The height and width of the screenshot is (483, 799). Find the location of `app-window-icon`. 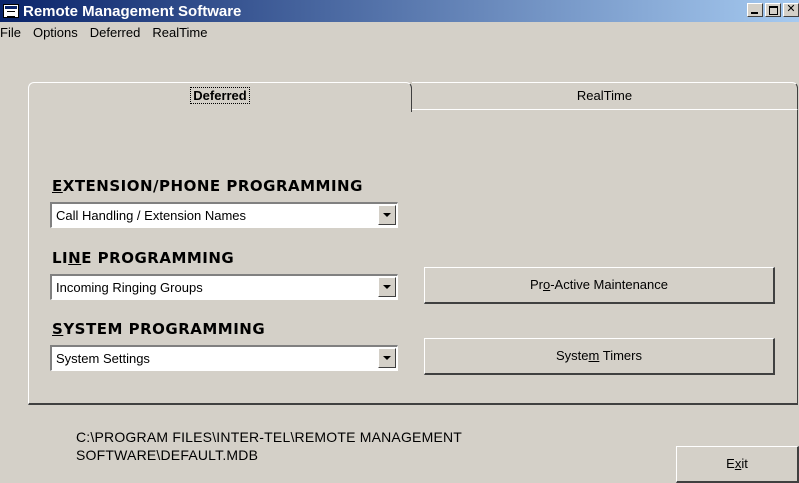

app-window-icon is located at coordinates (11, 11).